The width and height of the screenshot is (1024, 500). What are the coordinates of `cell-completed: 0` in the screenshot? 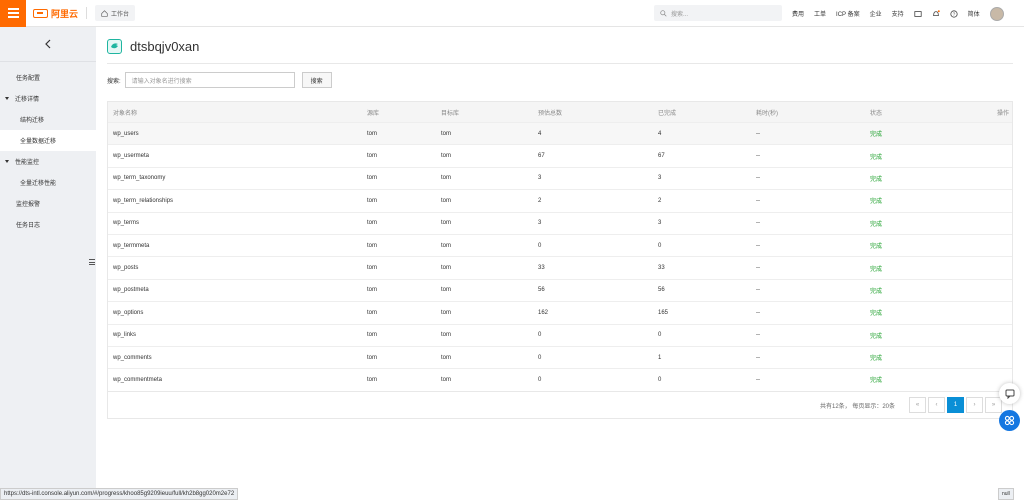 It's located at (660, 379).